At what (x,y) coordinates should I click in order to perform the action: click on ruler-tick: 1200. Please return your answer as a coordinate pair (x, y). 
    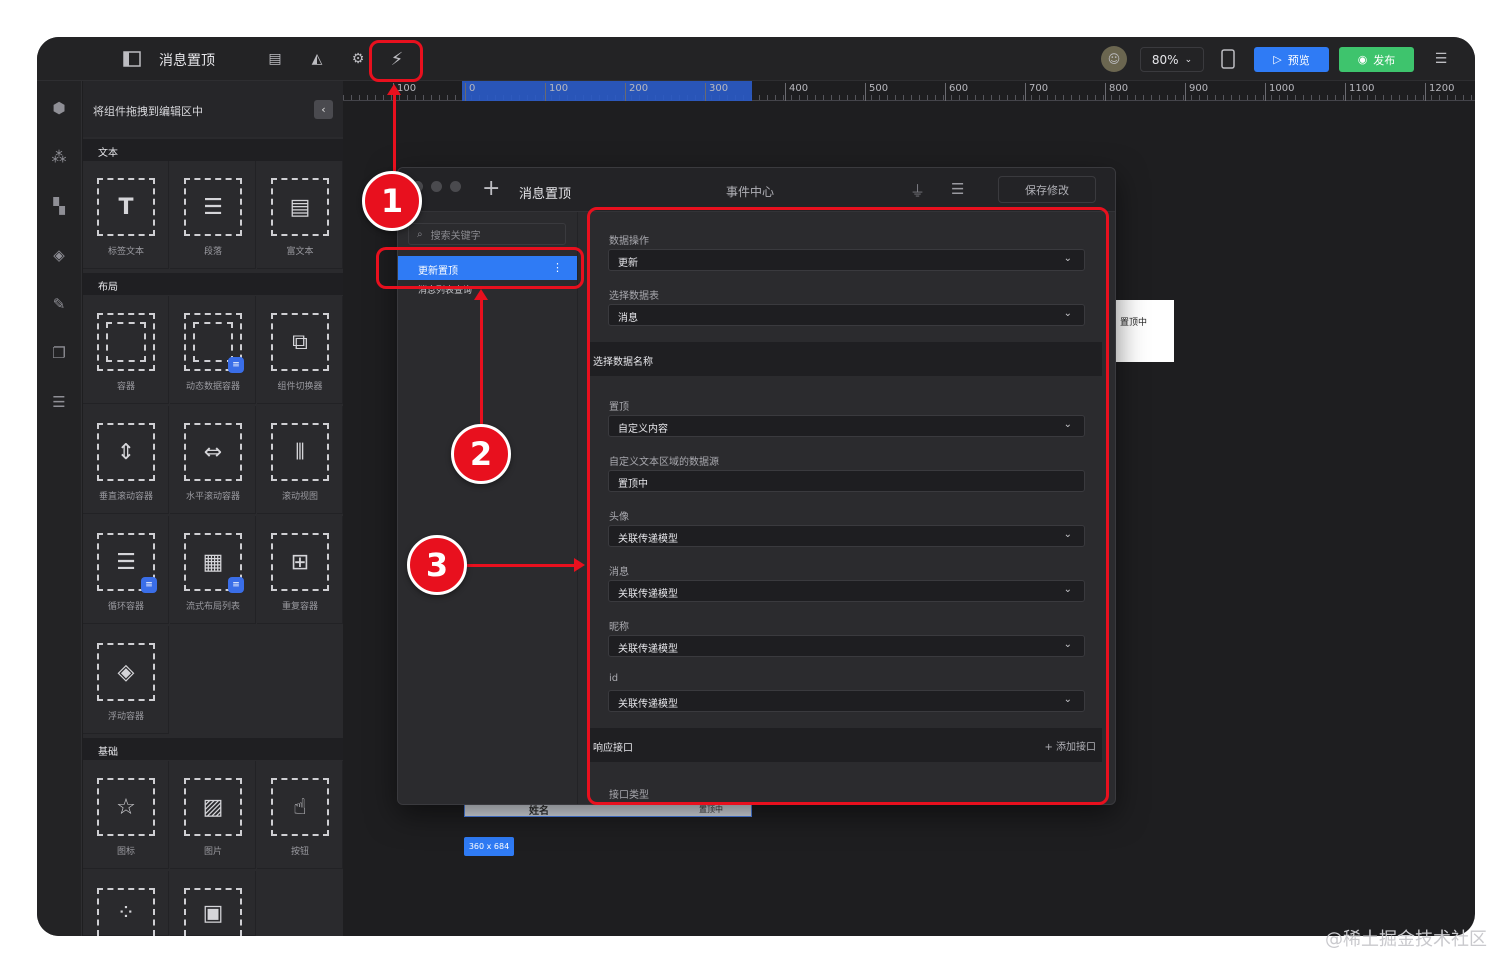
    Looking at the image, I should click on (1439, 92).